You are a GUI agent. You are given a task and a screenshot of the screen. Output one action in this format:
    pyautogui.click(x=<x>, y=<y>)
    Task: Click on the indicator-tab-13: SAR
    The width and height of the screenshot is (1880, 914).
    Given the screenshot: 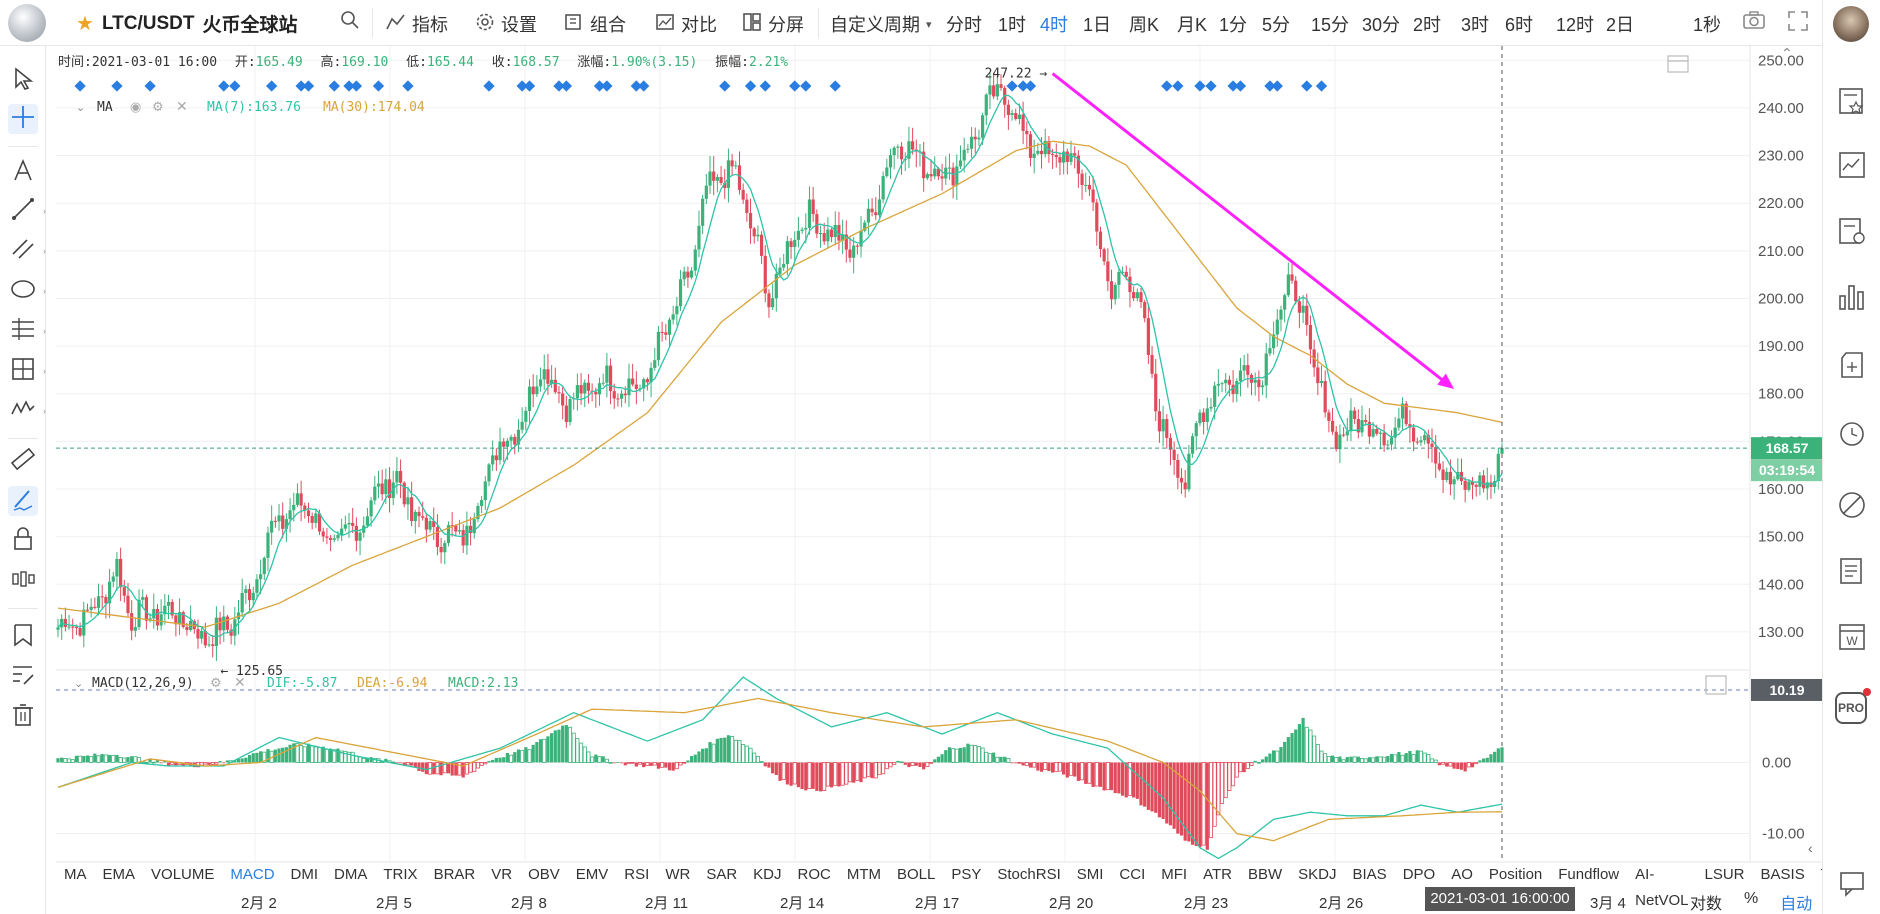 What is the action you would take?
    pyautogui.click(x=721, y=875)
    